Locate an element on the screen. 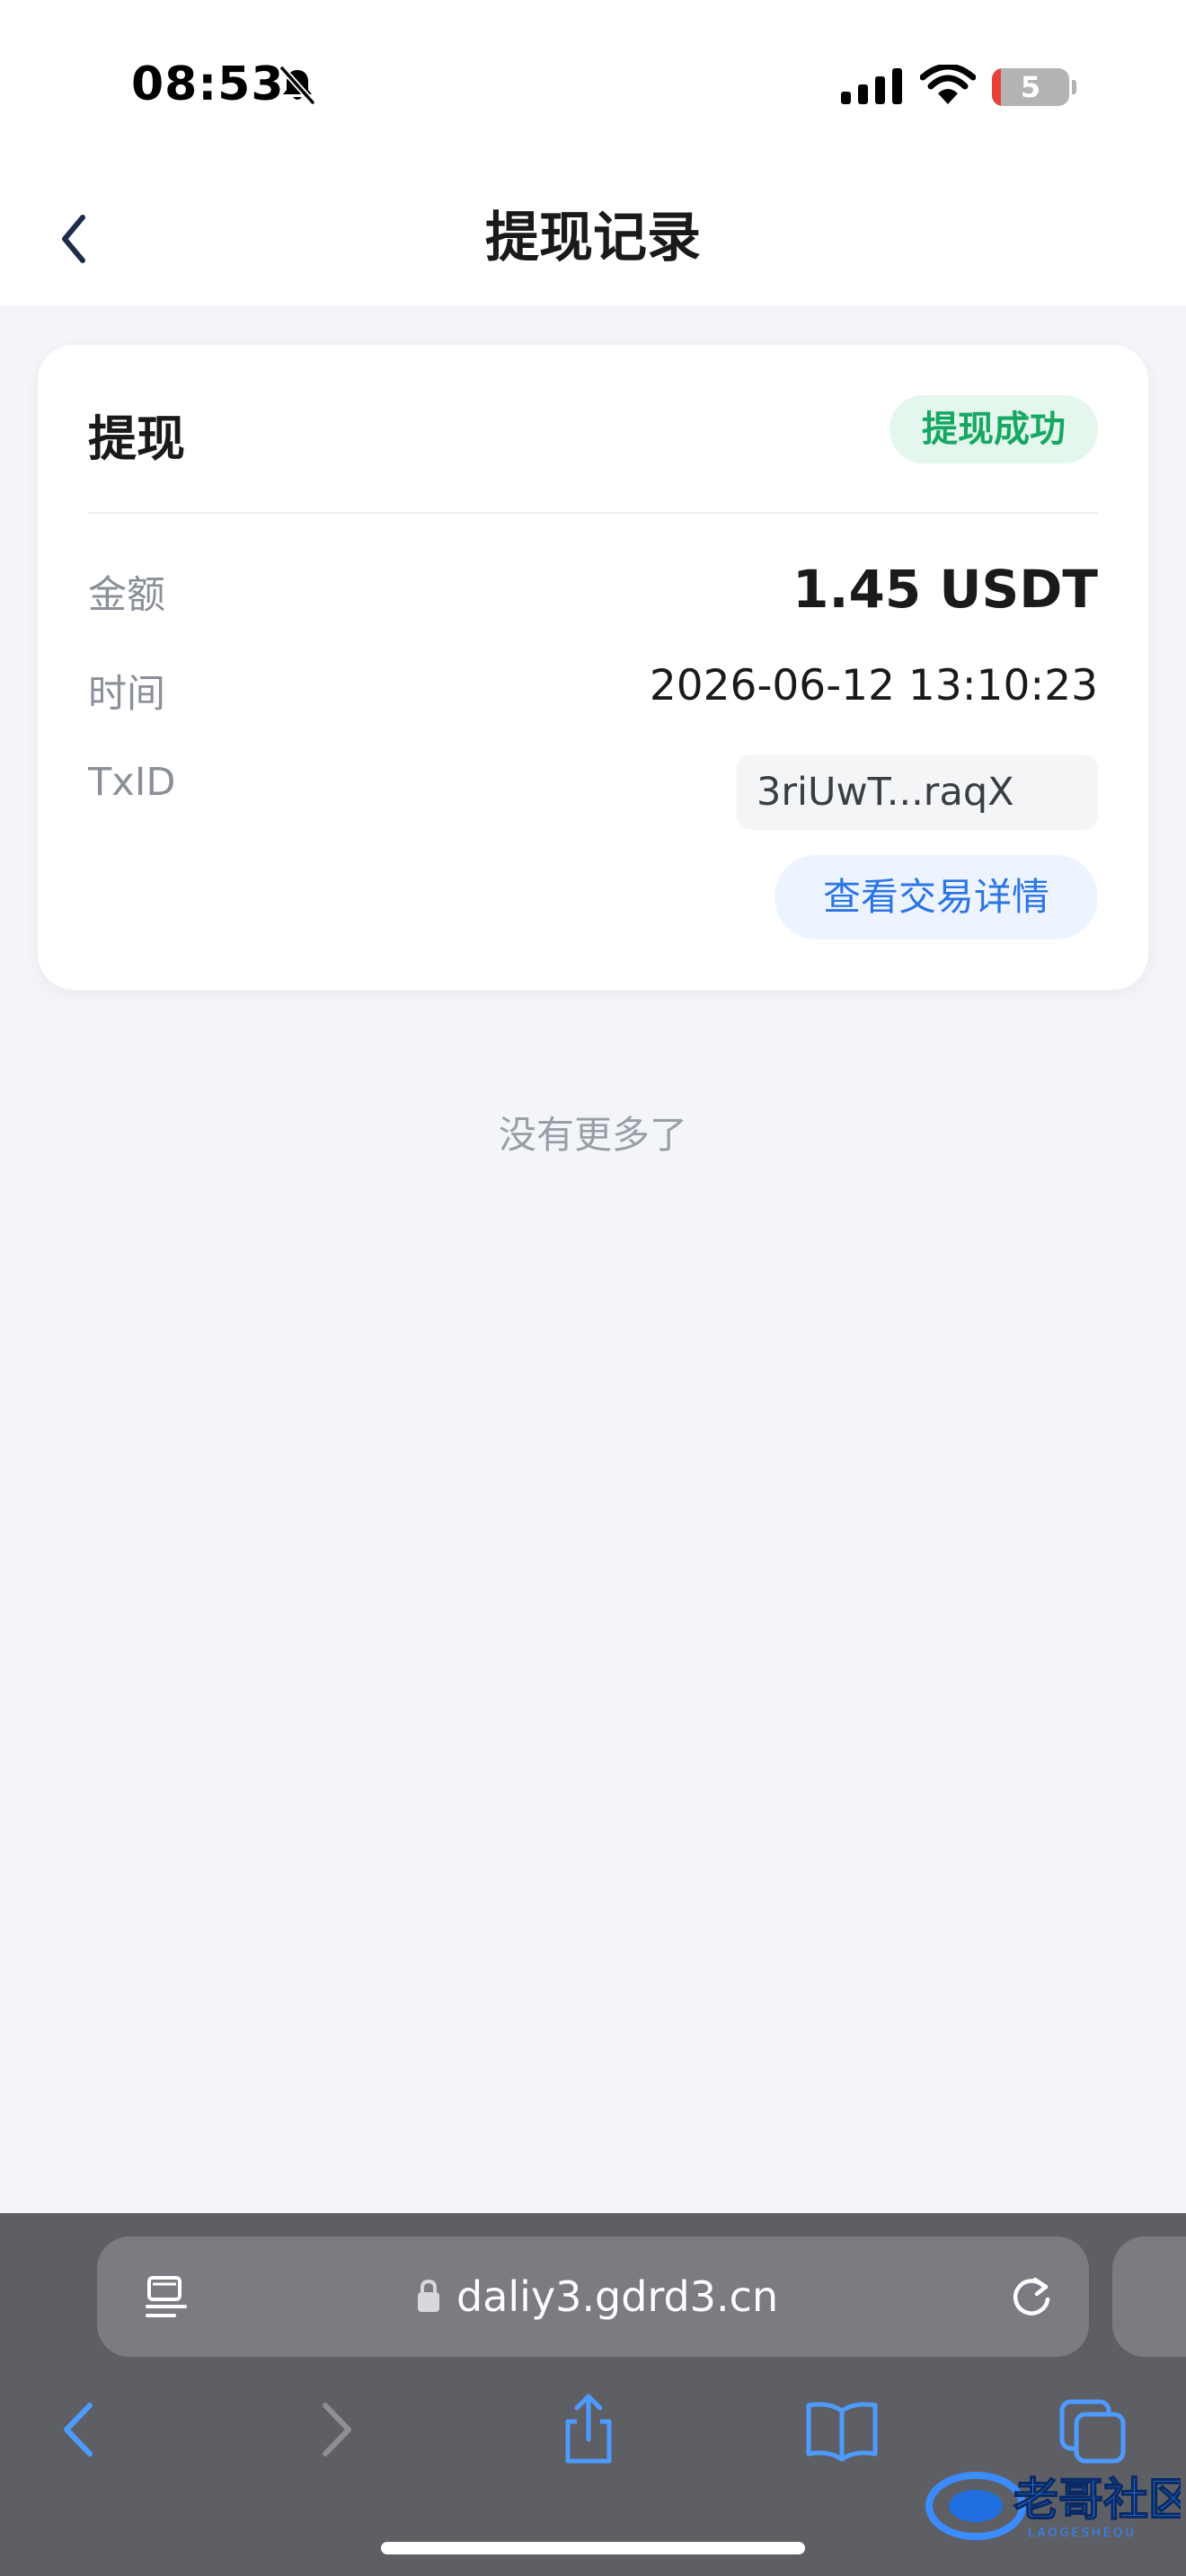 The image size is (1186, 2576). reload-icon is located at coordinates (1031, 2296).